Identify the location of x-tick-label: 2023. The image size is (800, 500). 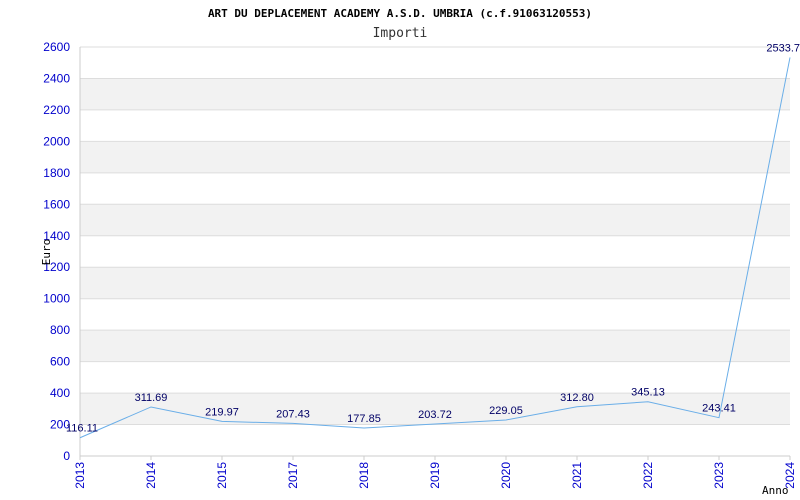
(719, 475).